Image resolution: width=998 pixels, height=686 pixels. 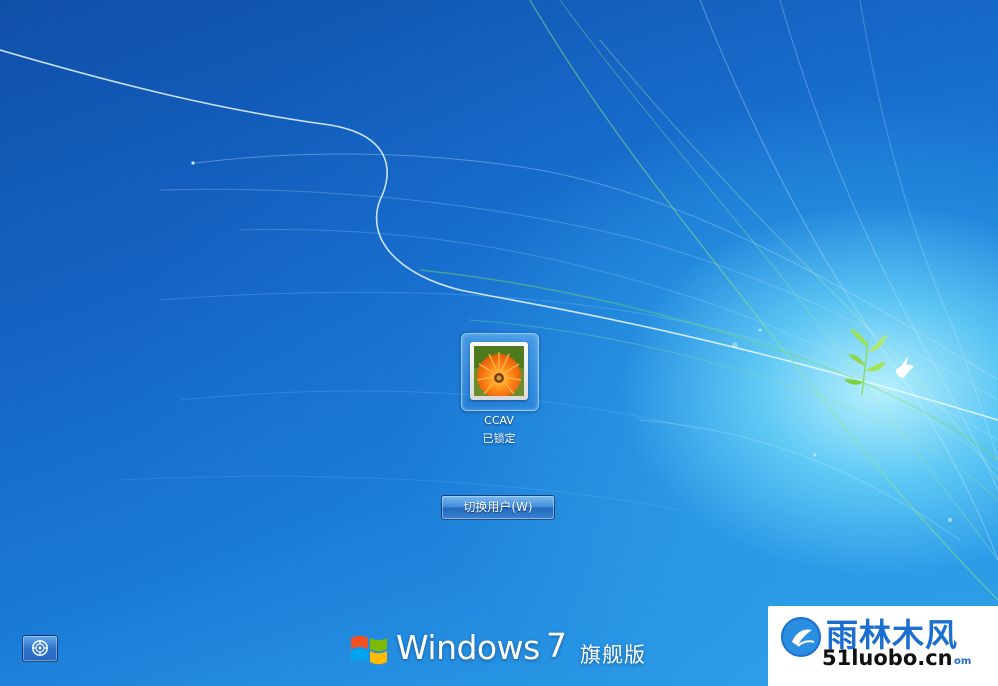 I want to click on user-picture-frame, so click(x=499, y=371).